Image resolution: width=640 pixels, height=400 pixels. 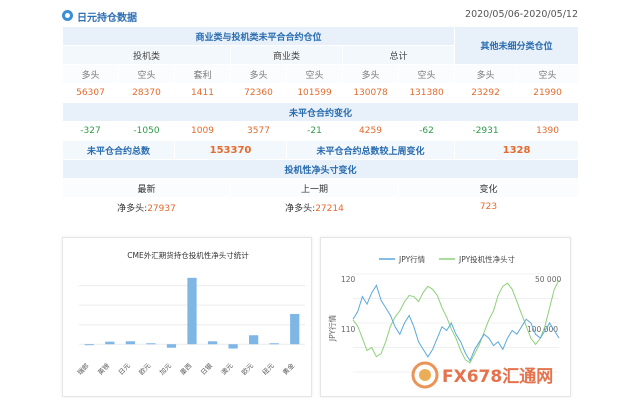 I want to click on latest-cell: 净多头:27937, so click(x=146, y=207).